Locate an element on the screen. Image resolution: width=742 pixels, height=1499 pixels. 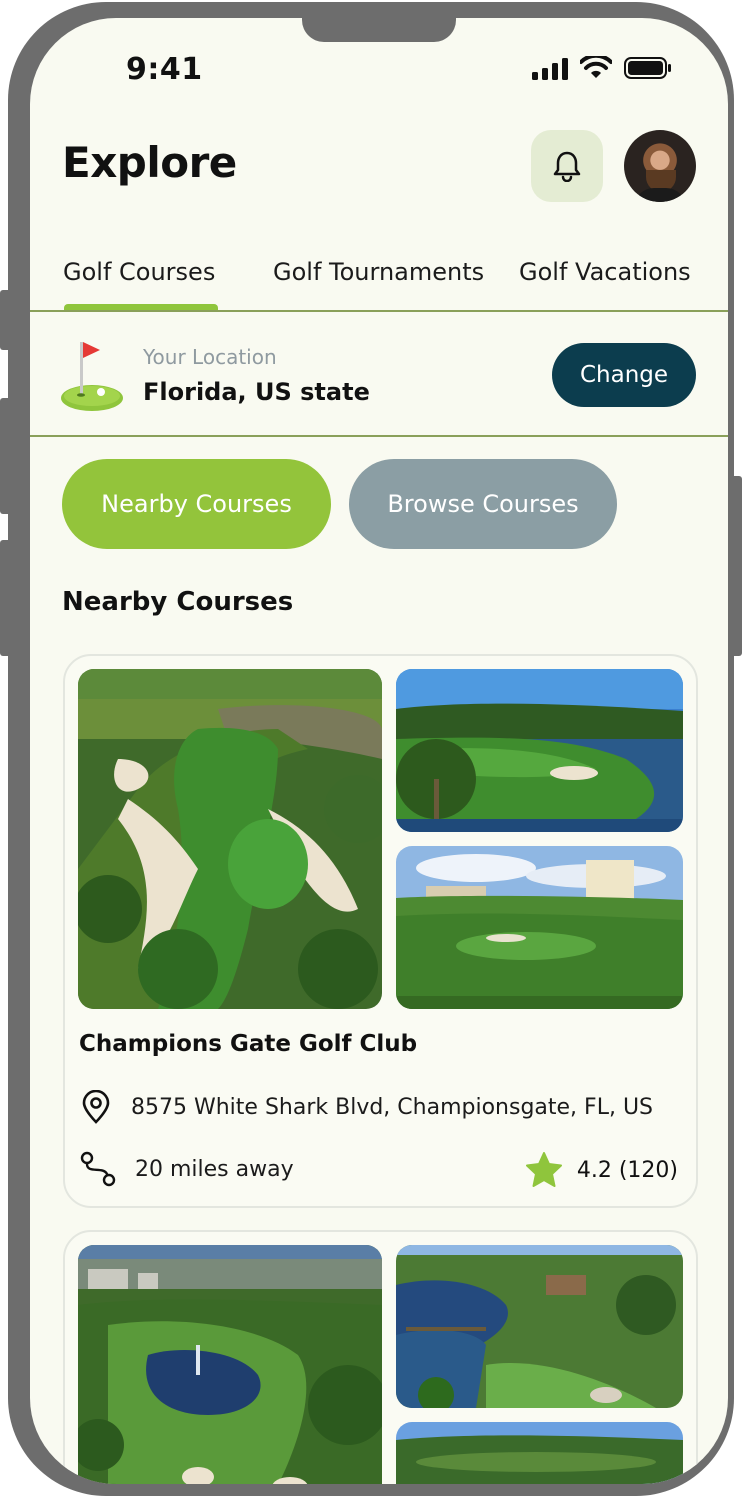
course-distance-row: 20 miles away is located at coordinates (186, 1169).